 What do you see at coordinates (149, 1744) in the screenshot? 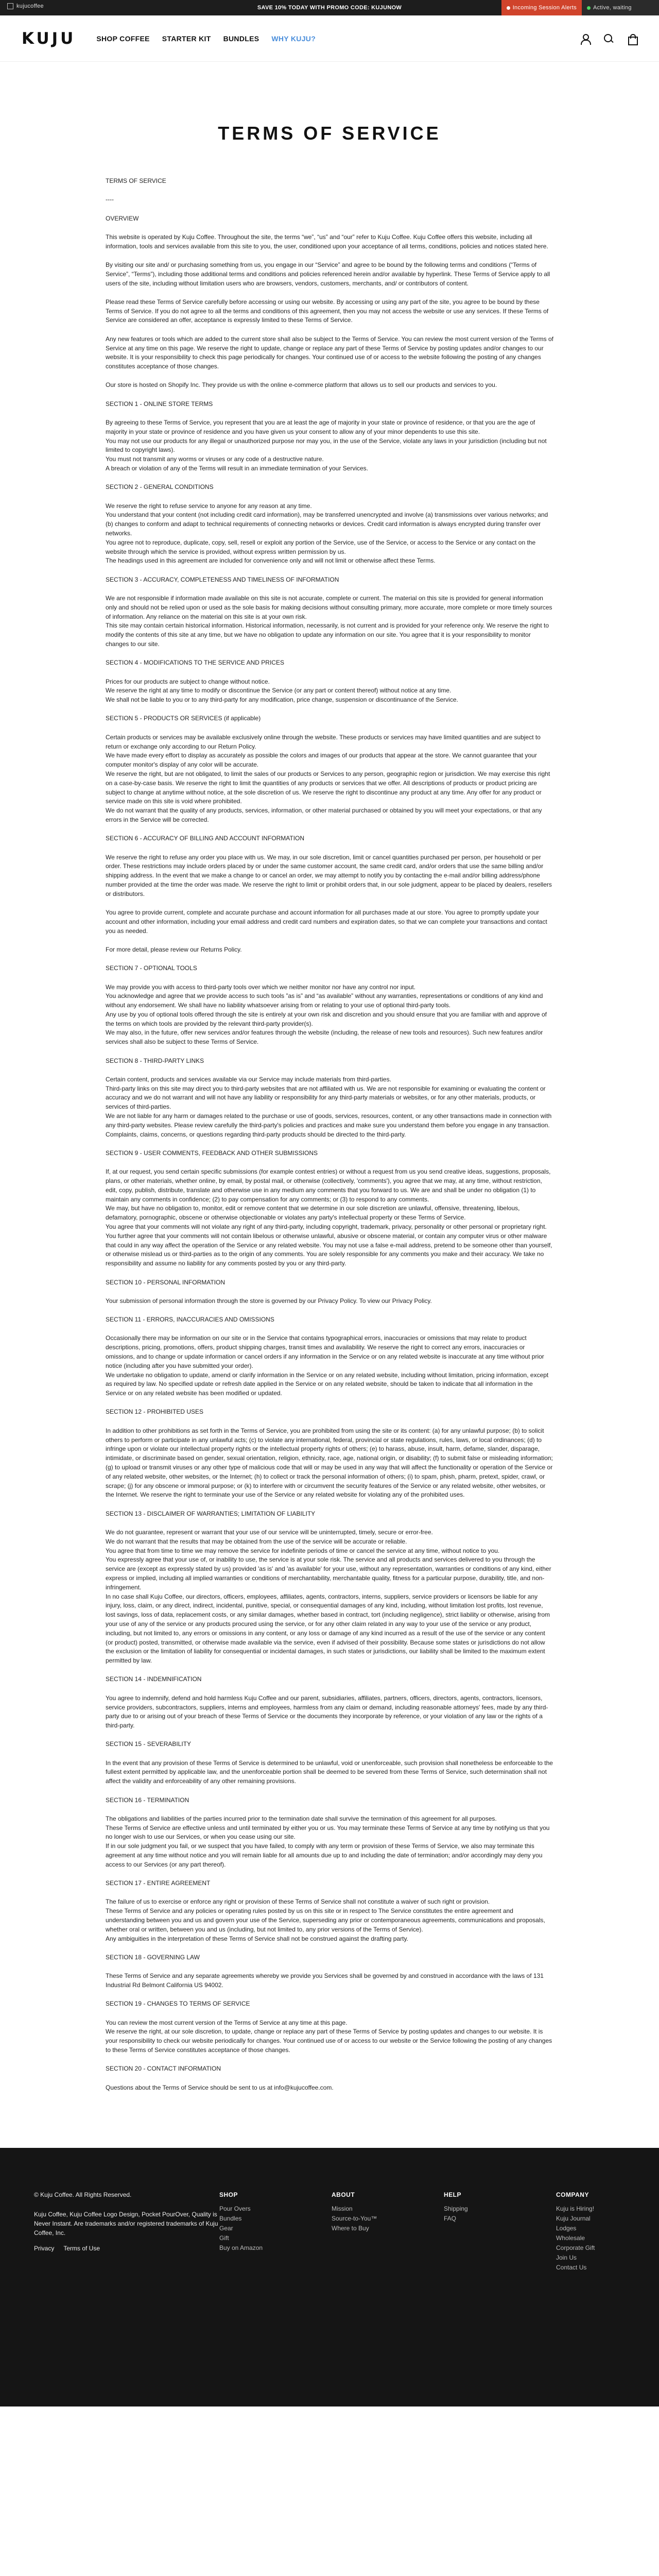
I see `section-heading: SECTION 15 - SEVERABILITY` at bounding box center [149, 1744].